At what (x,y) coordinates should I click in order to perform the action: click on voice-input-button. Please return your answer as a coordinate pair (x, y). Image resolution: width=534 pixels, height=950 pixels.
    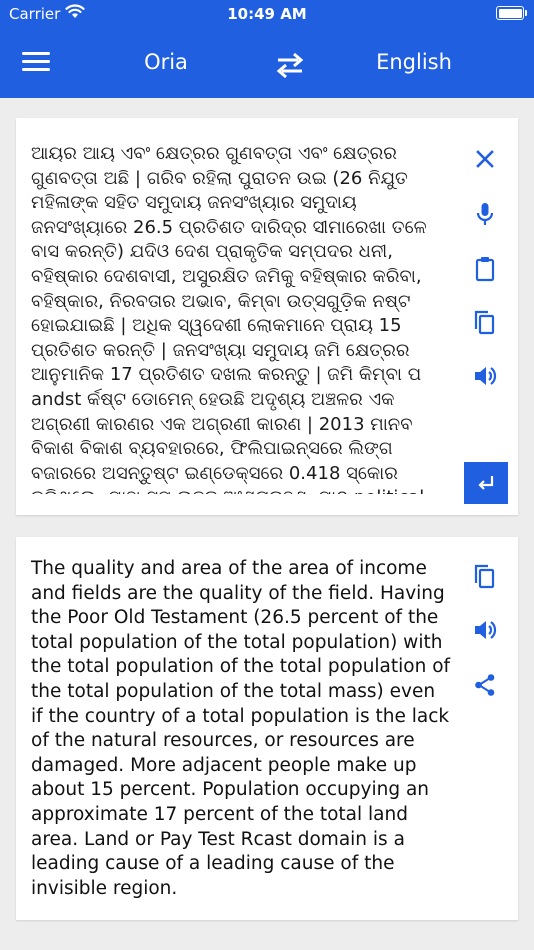
    Looking at the image, I should click on (485, 214).